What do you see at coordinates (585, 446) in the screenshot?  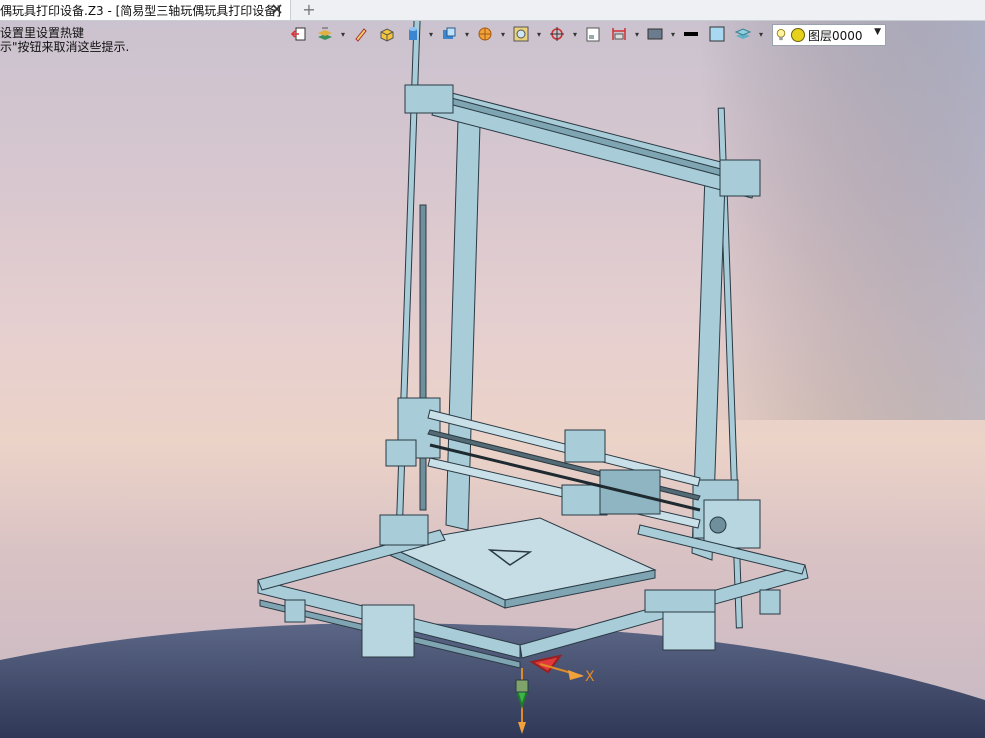 I see `x-carriage` at bounding box center [585, 446].